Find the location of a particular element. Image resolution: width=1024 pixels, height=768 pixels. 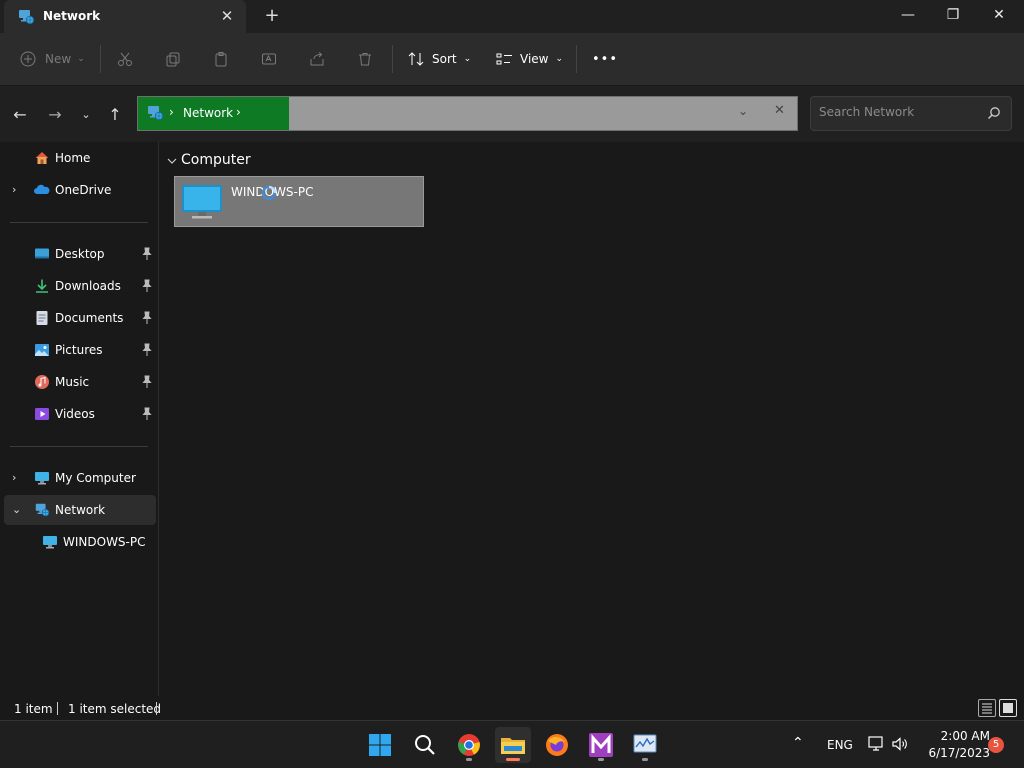

sort-label: Sort is located at coordinates (444, 59).